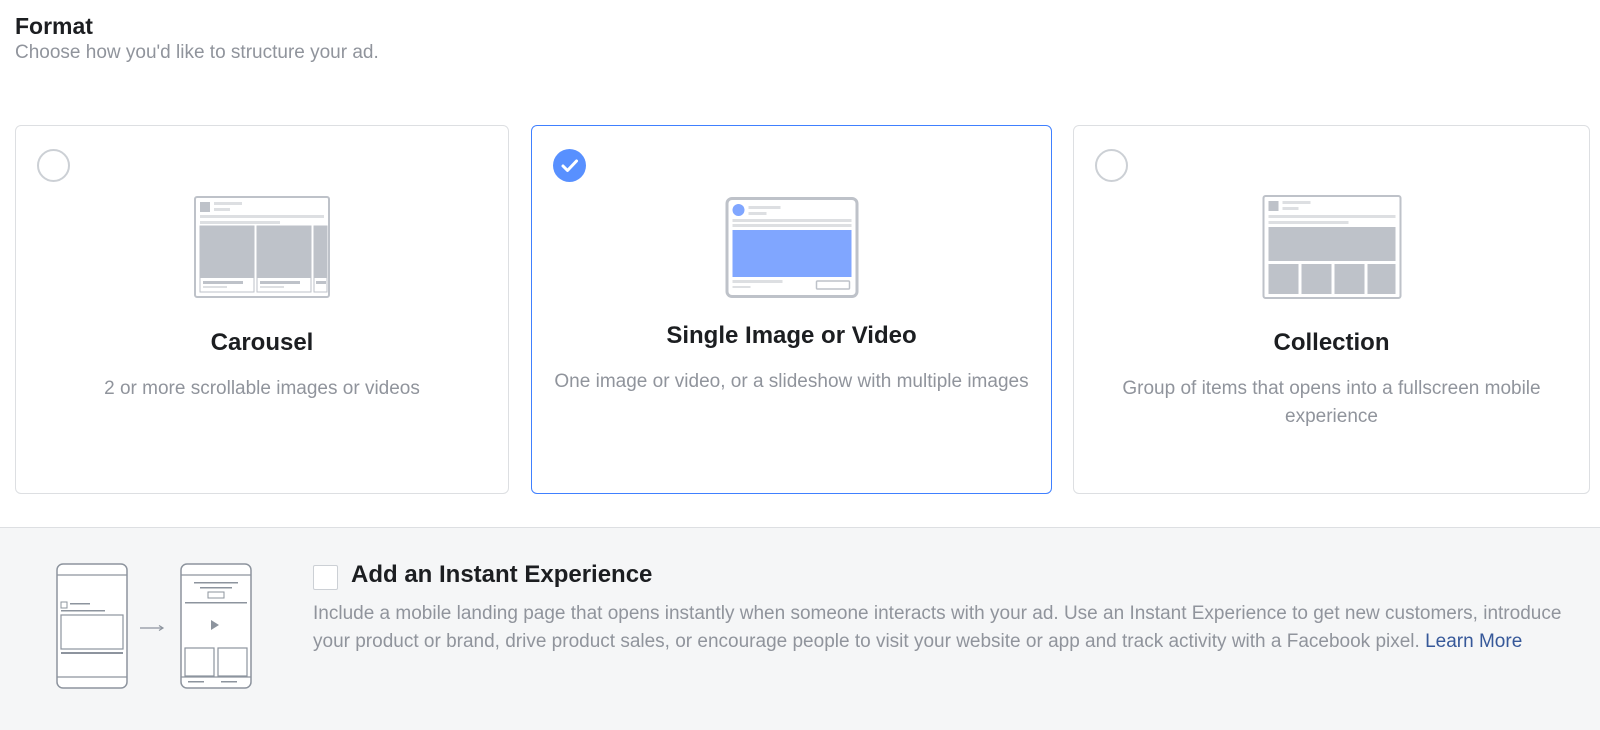 This screenshot has width=1600, height=730. Describe the element at coordinates (1331, 342) in the screenshot. I see `collection-title: Collection` at that location.